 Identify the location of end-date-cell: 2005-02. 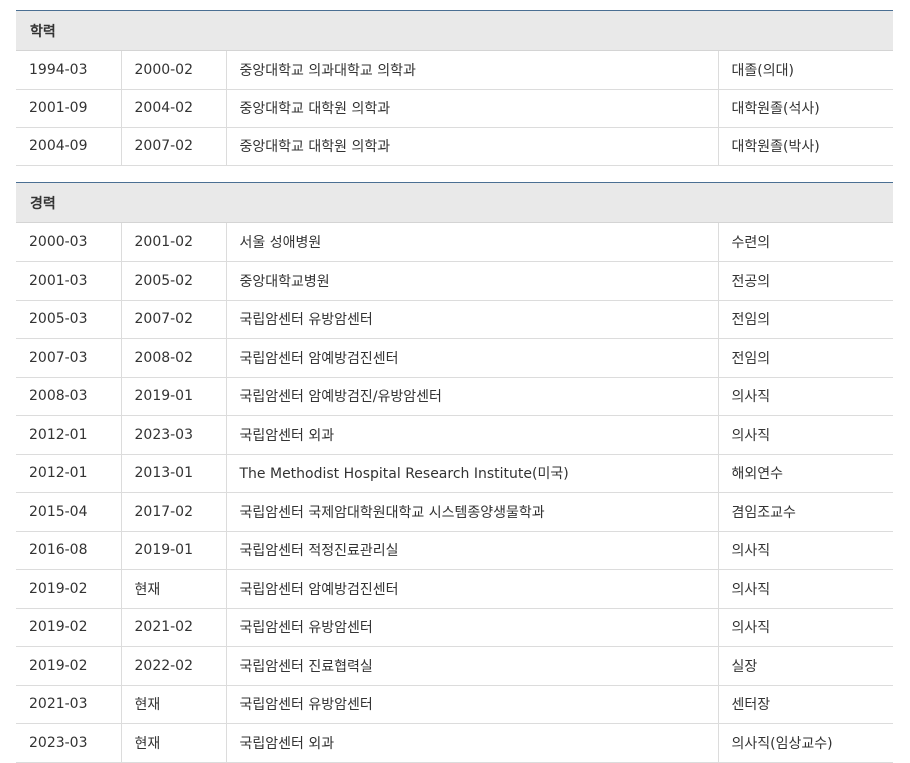
(173, 281).